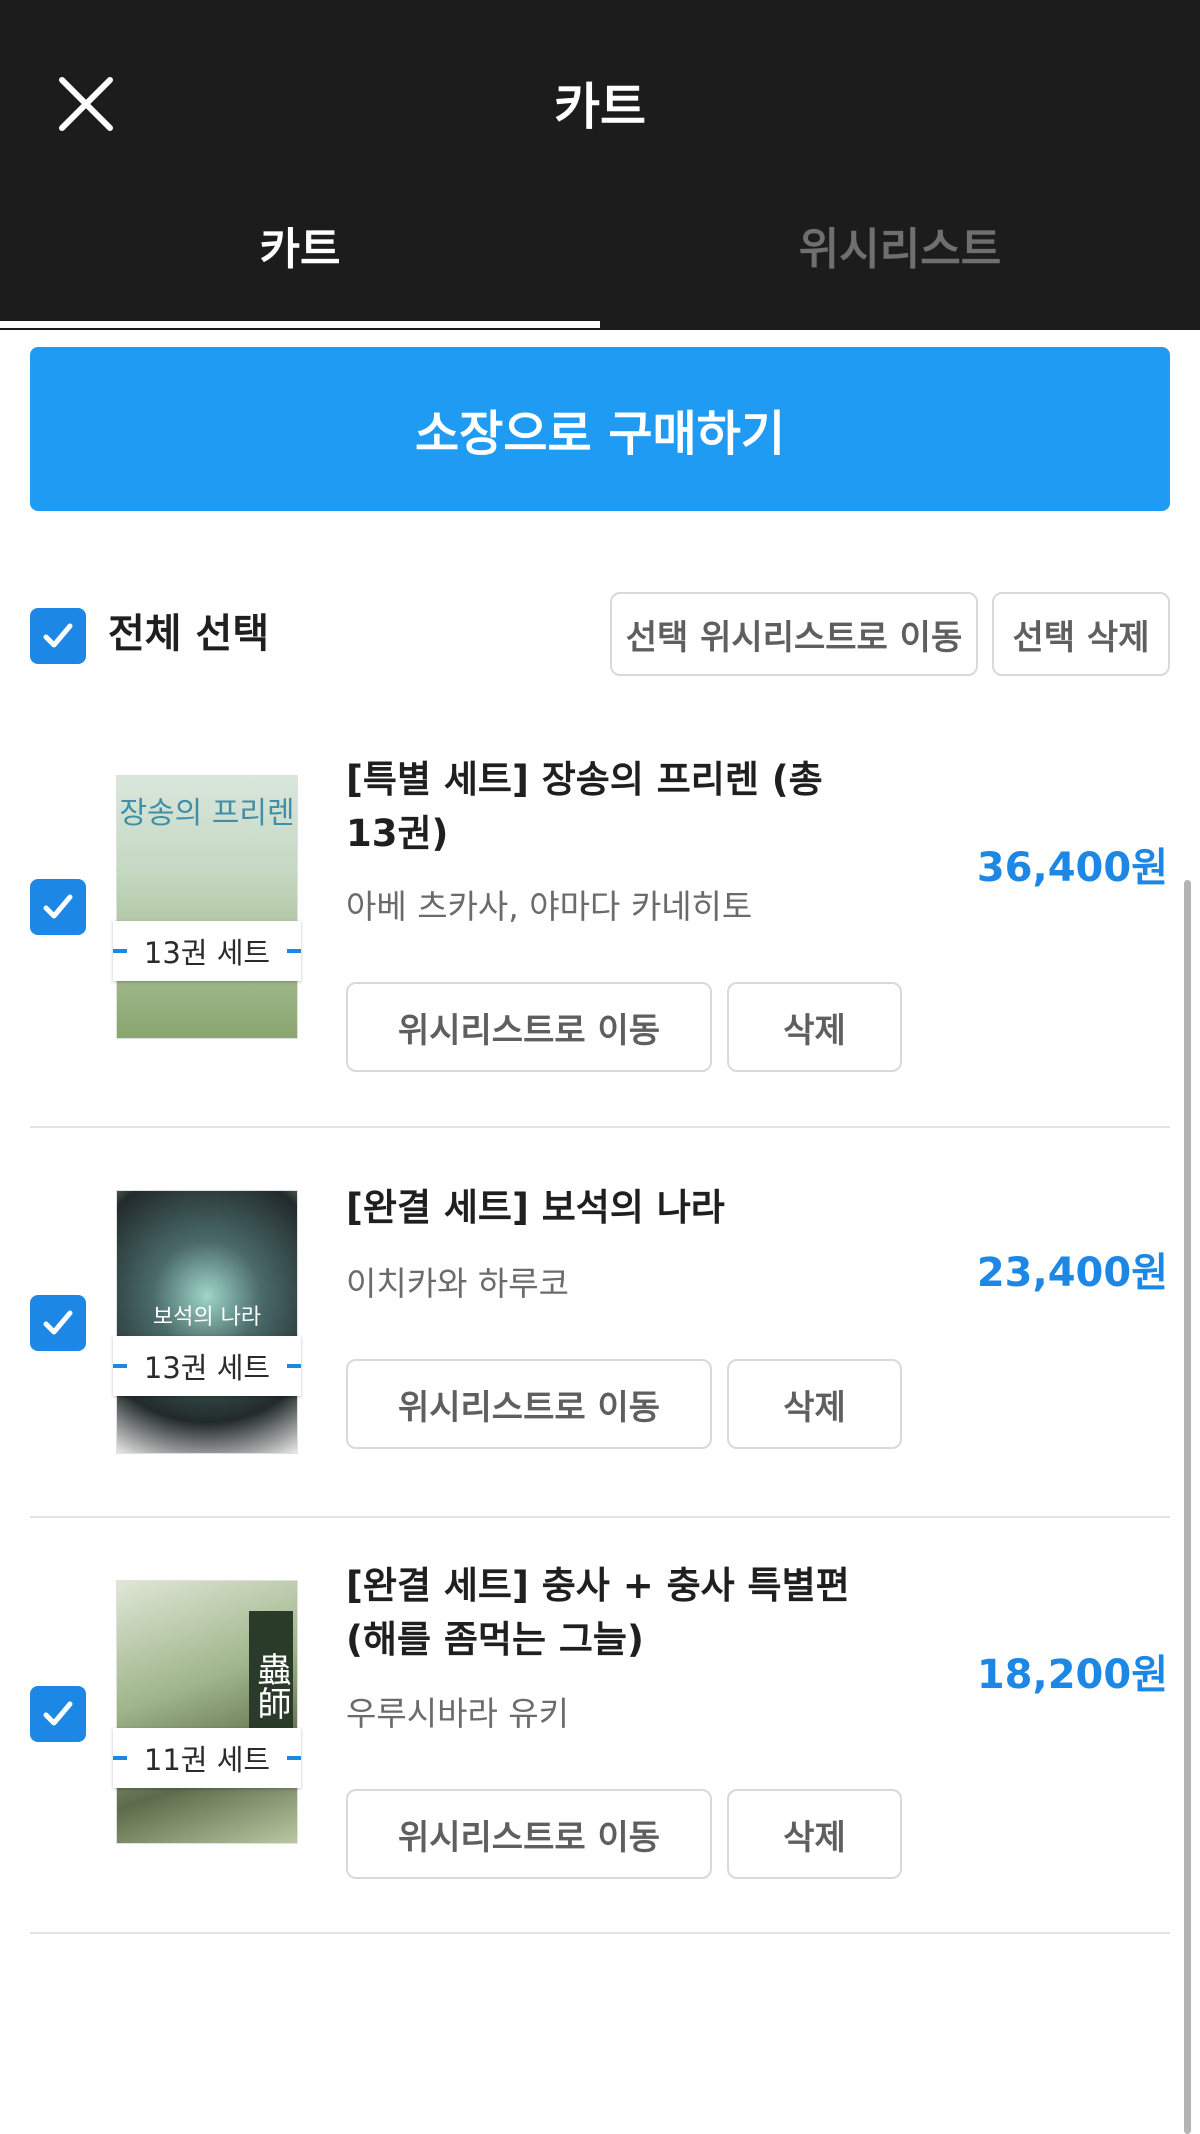 The image size is (1200, 2134). Describe the element at coordinates (458, 1713) in the screenshot. I see `item-author: 우루시바라 유키` at that location.